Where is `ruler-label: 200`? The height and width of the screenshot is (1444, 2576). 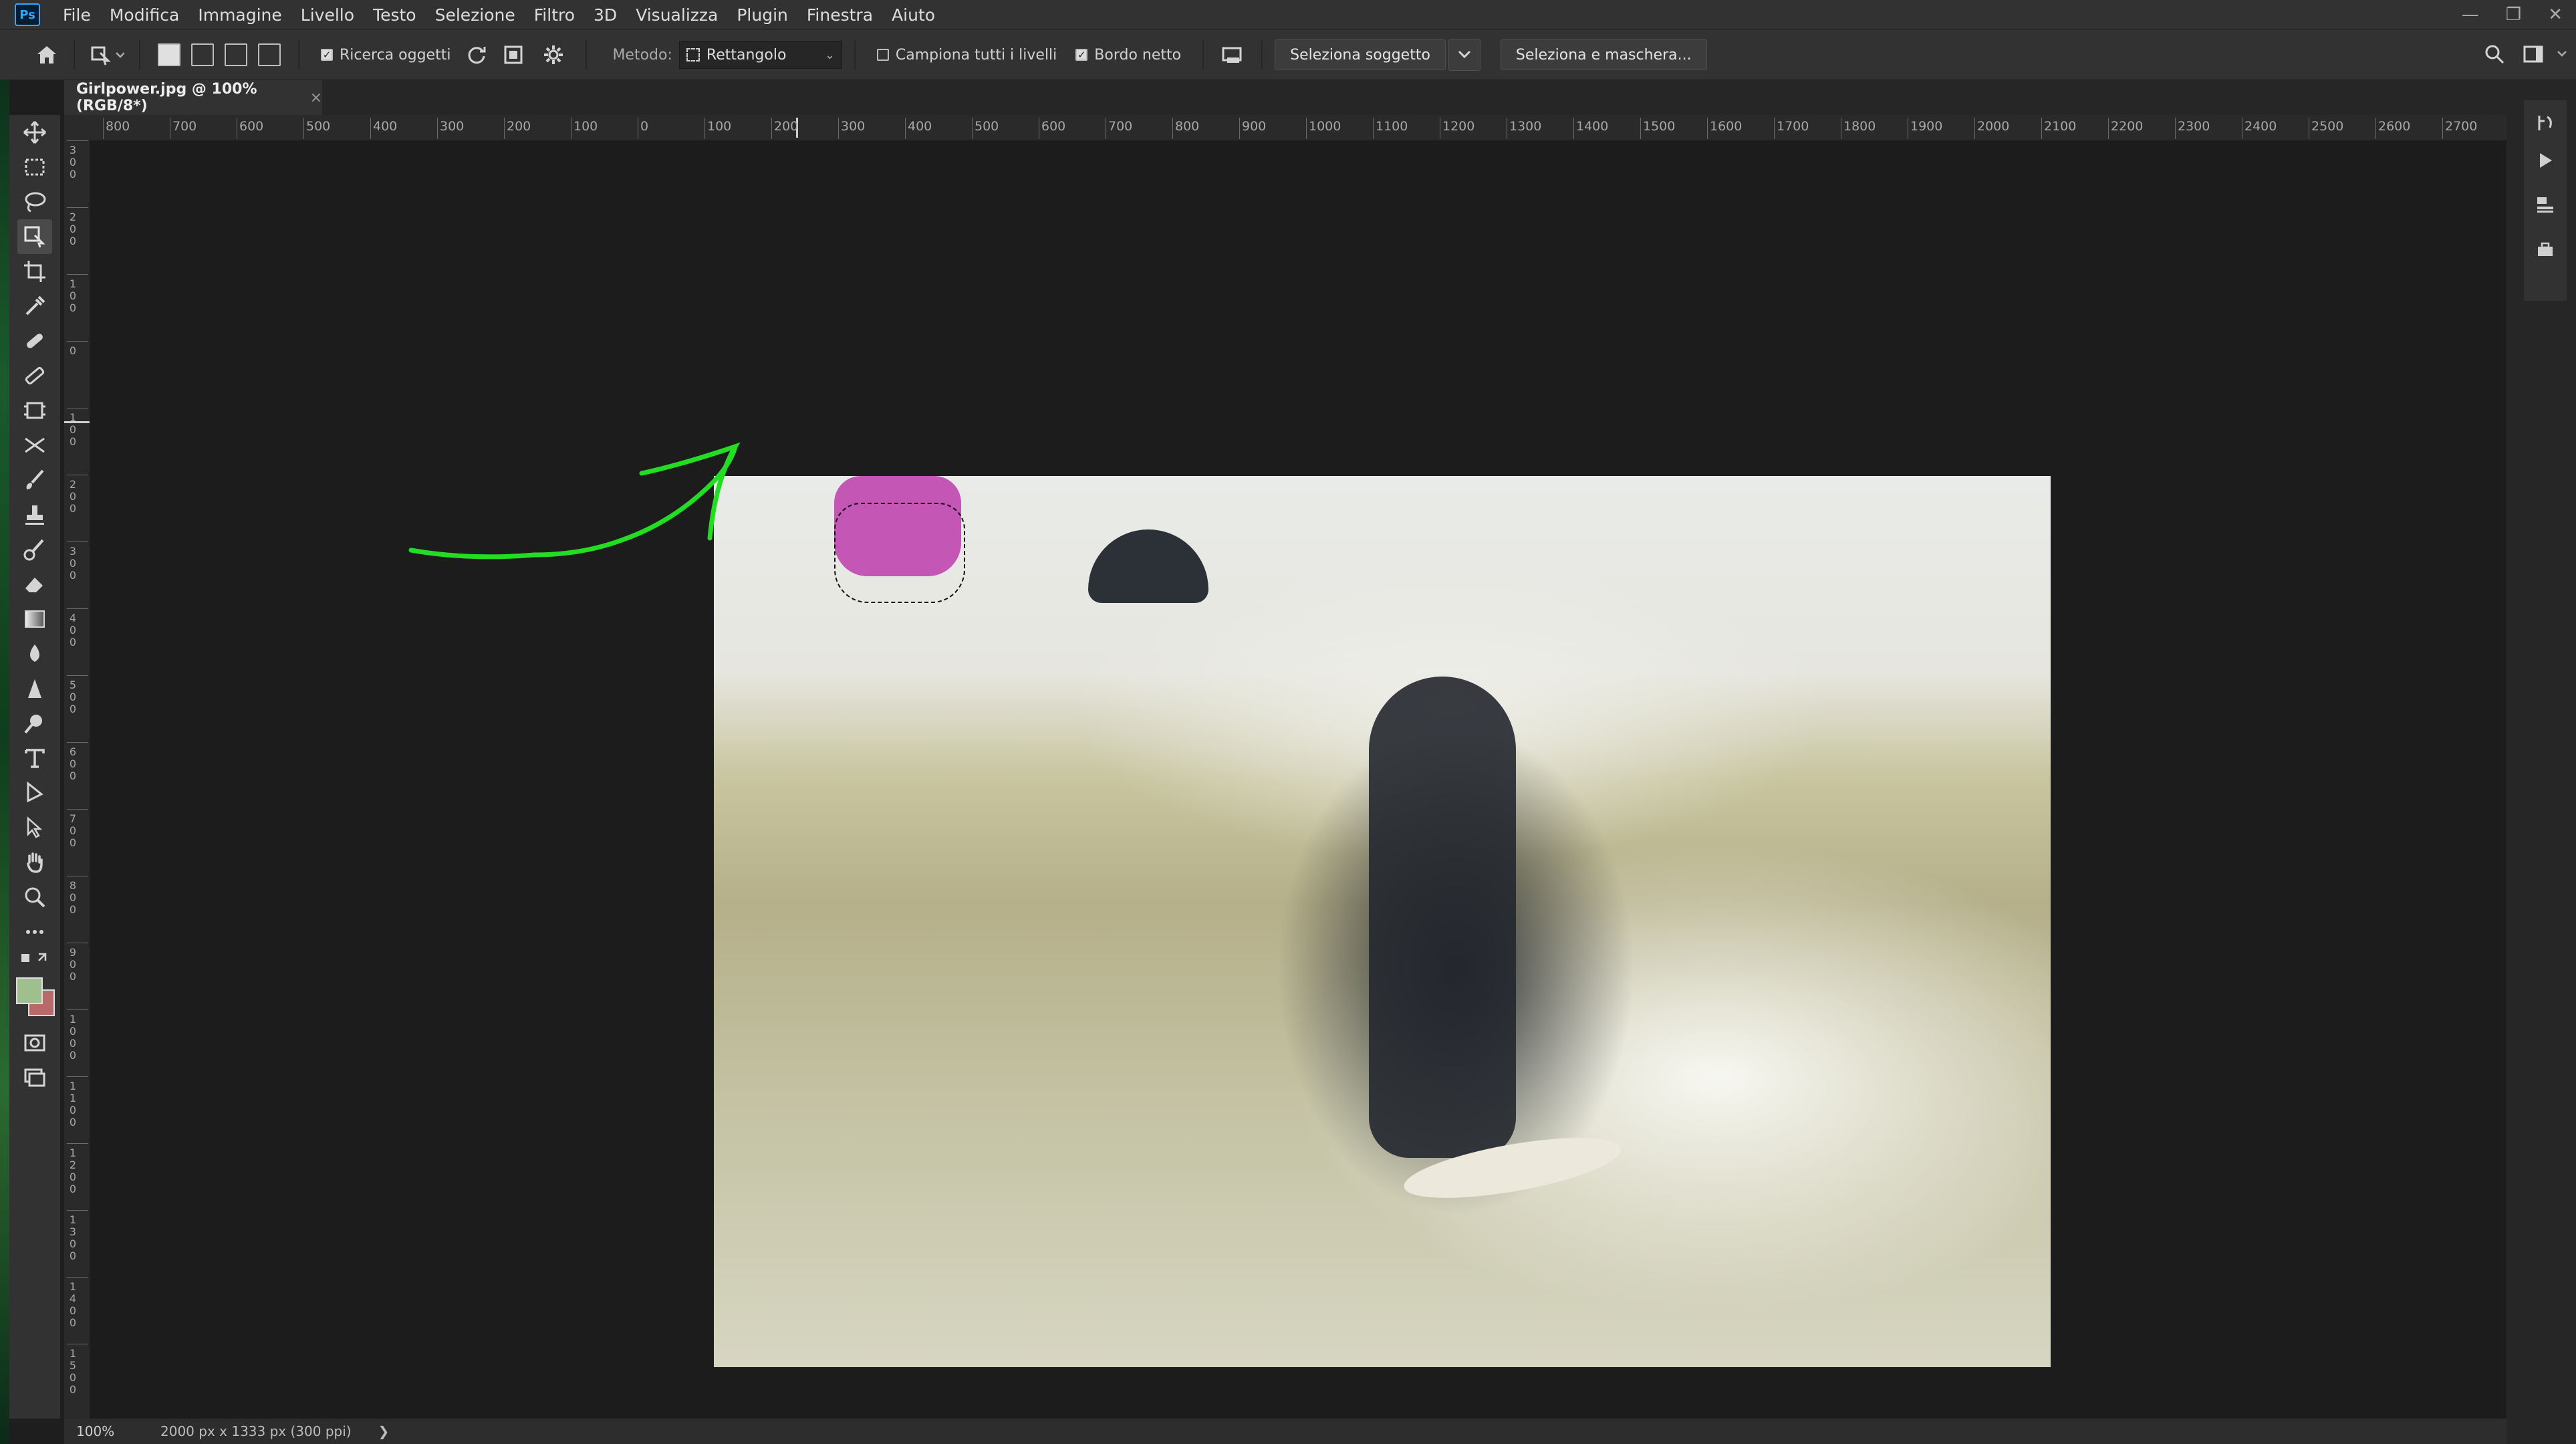
ruler-label: 200 is located at coordinates (73, 229).